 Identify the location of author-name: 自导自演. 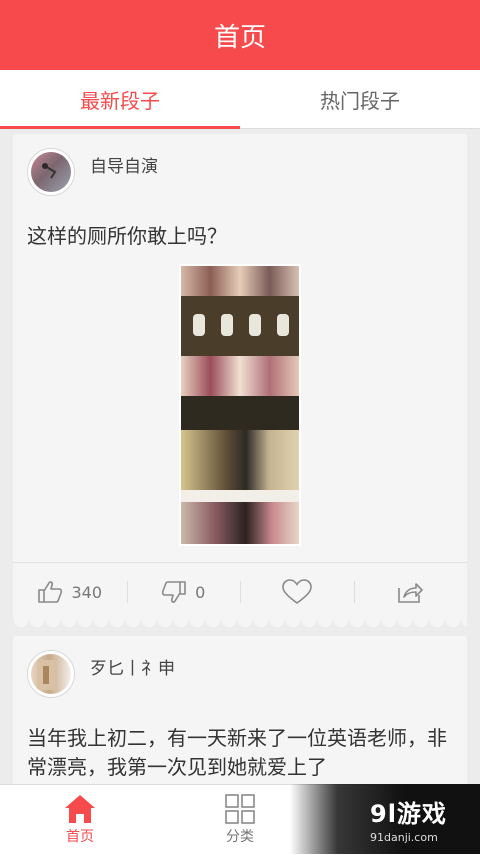
(124, 164).